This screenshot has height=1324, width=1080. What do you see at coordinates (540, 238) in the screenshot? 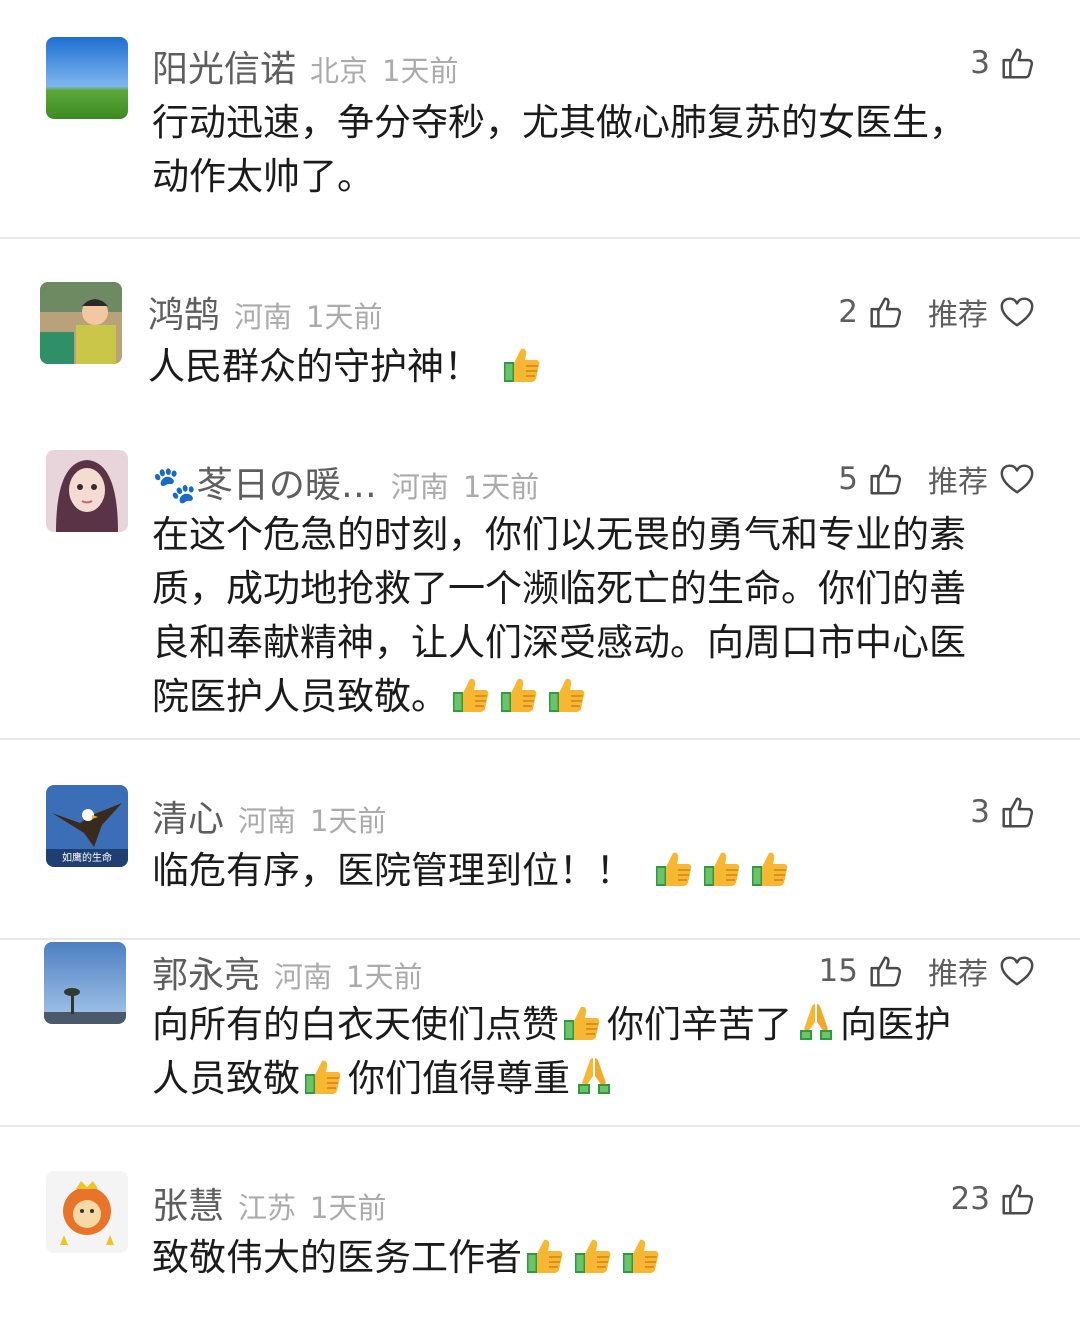
I see `divider` at bounding box center [540, 238].